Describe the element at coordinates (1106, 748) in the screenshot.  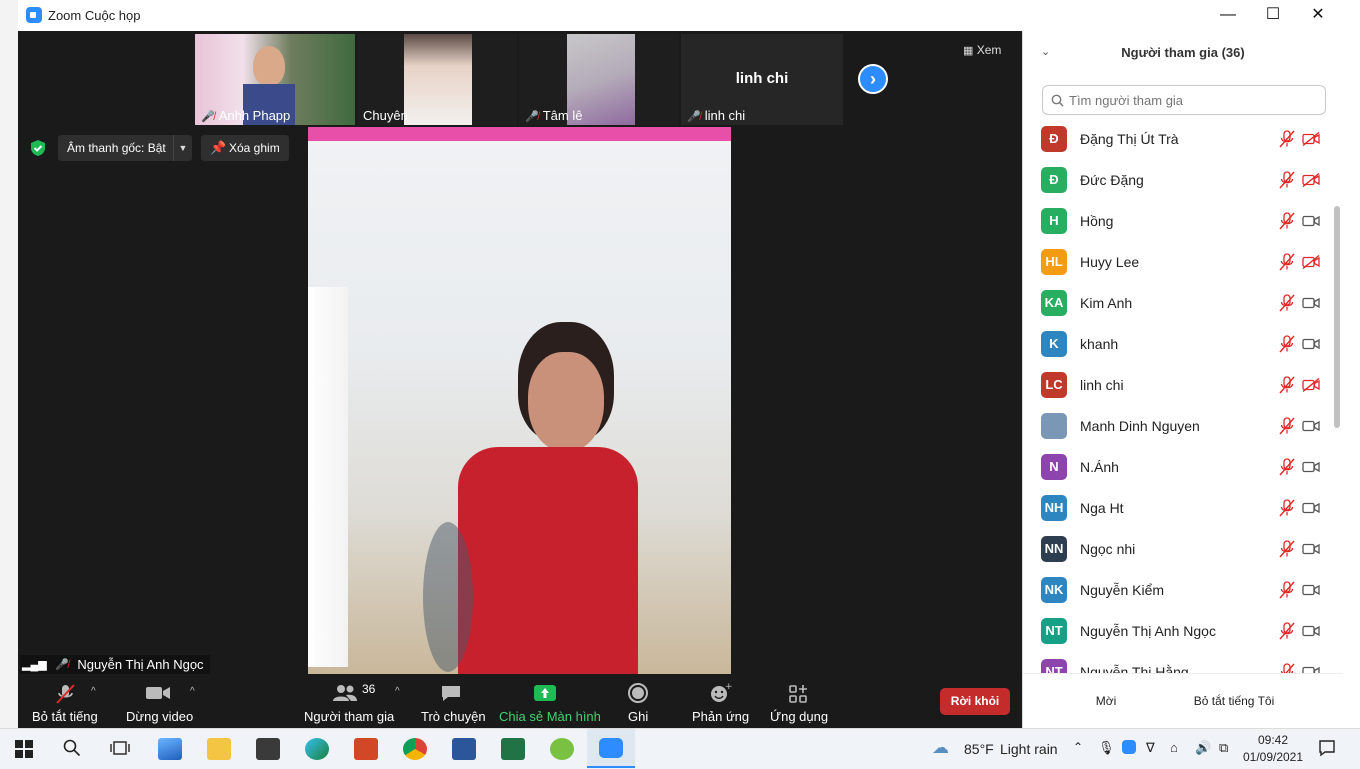
I see `microphone-tray-icon: 🎙` at that location.